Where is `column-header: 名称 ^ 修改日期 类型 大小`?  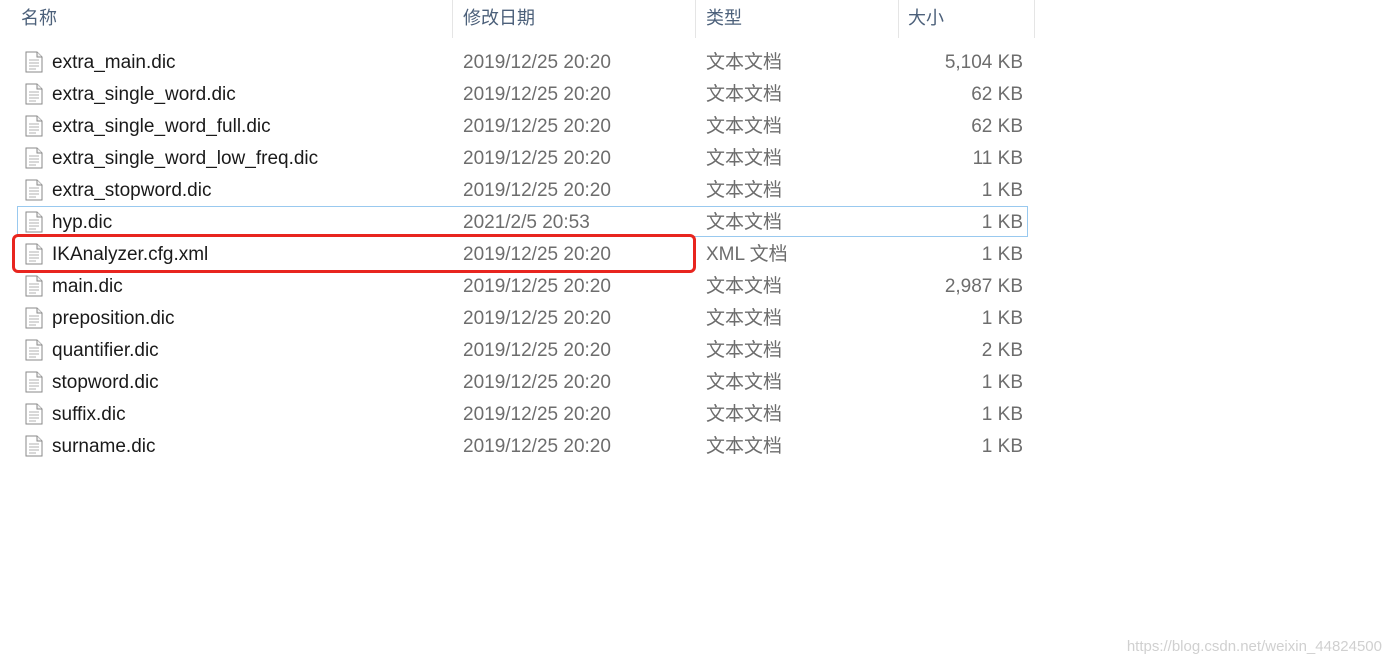 column-header: 名称 ^ 修改日期 类型 大小 is located at coordinates (517, 19).